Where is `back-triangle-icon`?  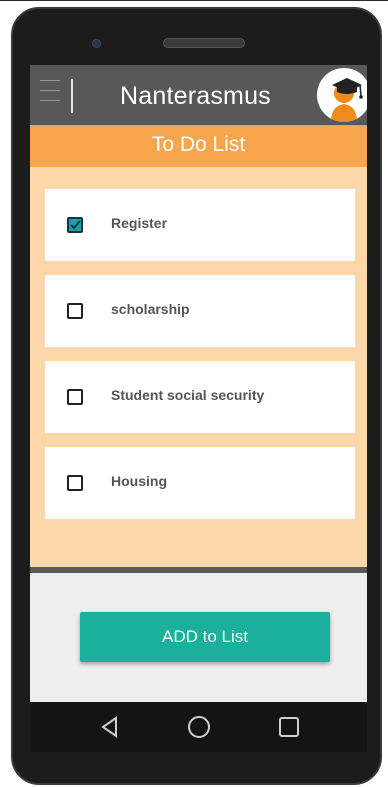 back-triangle-icon is located at coordinates (110, 727).